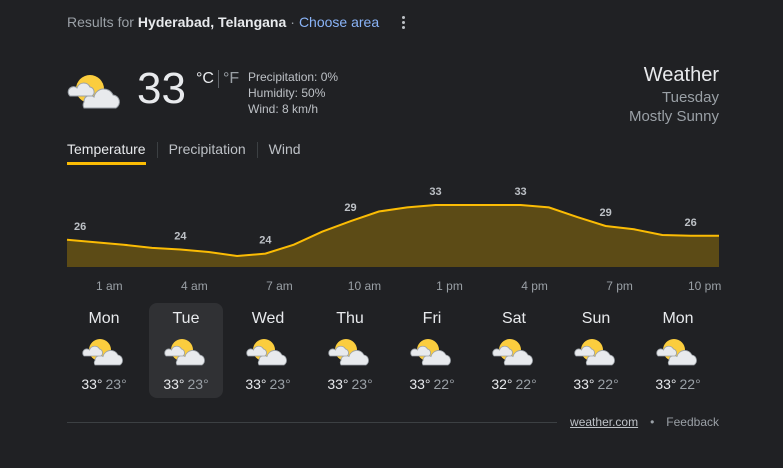 The image size is (783, 468). What do you see at coordinates (604, 422) in the screenshot?
I see `weather-source-link: weather.com` at bounding box center [604, 422].